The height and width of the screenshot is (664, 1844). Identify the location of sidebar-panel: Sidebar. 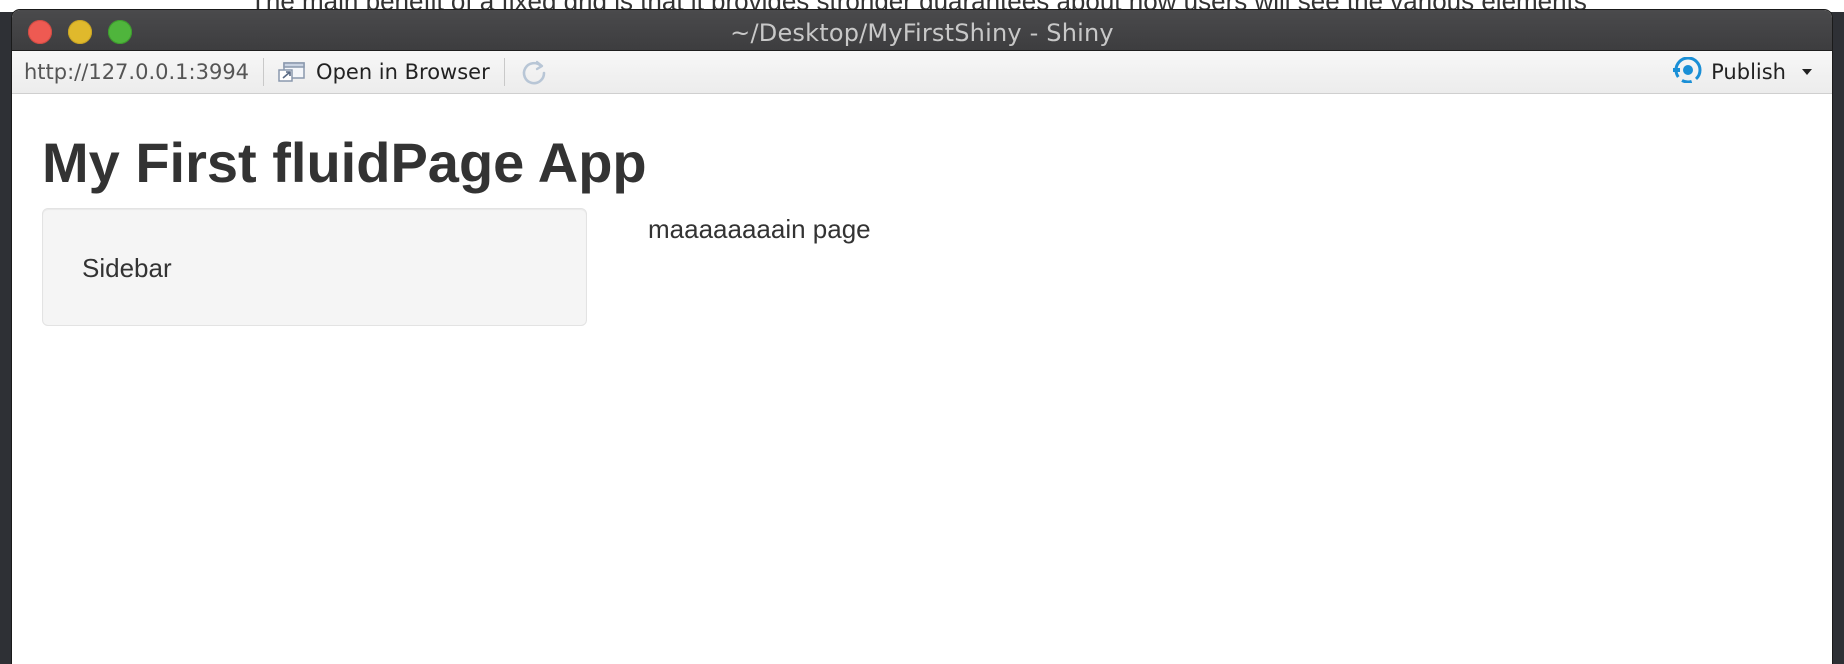
(314, 266).